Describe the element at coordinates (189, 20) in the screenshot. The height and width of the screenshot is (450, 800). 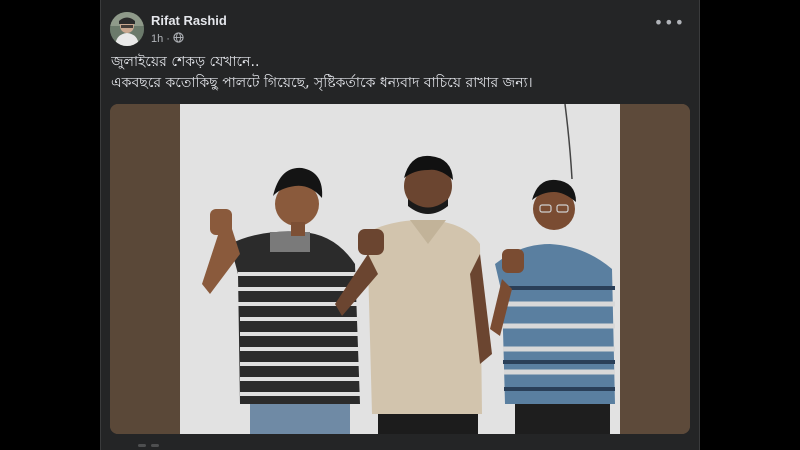
I see `author-name: Rifat Rashid` at that location.